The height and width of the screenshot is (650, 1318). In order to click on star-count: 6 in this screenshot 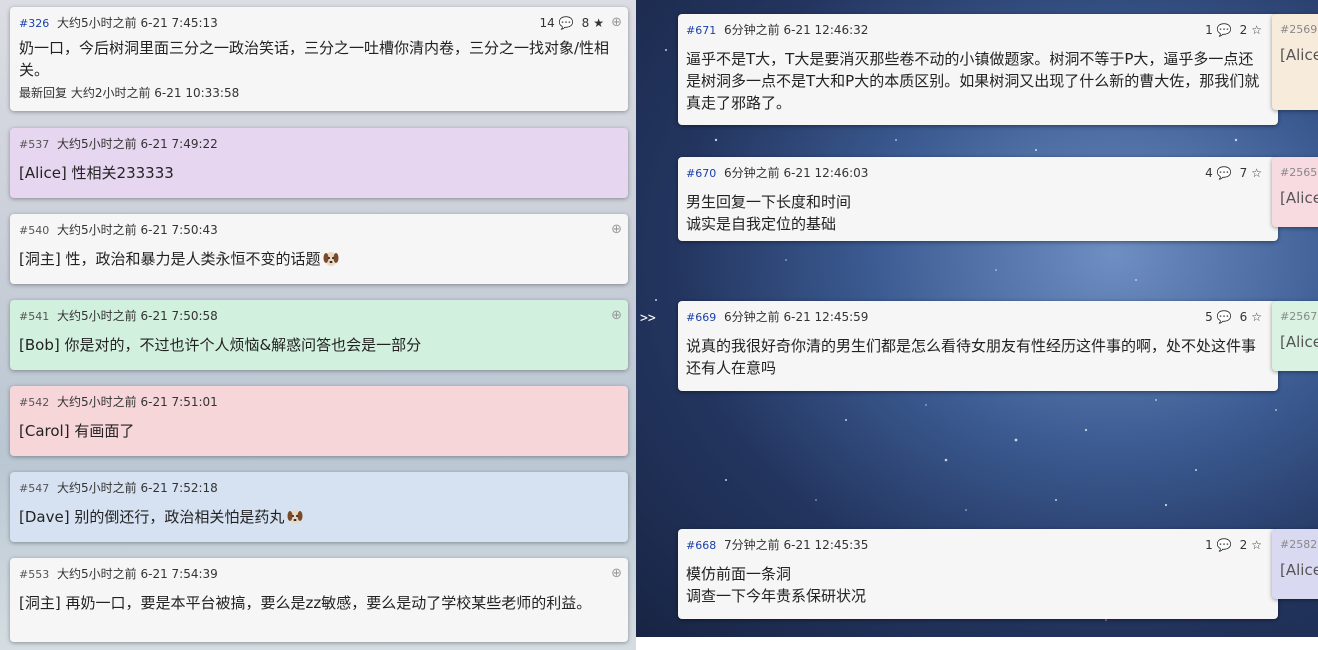, I will do `click(1243, 317)`.